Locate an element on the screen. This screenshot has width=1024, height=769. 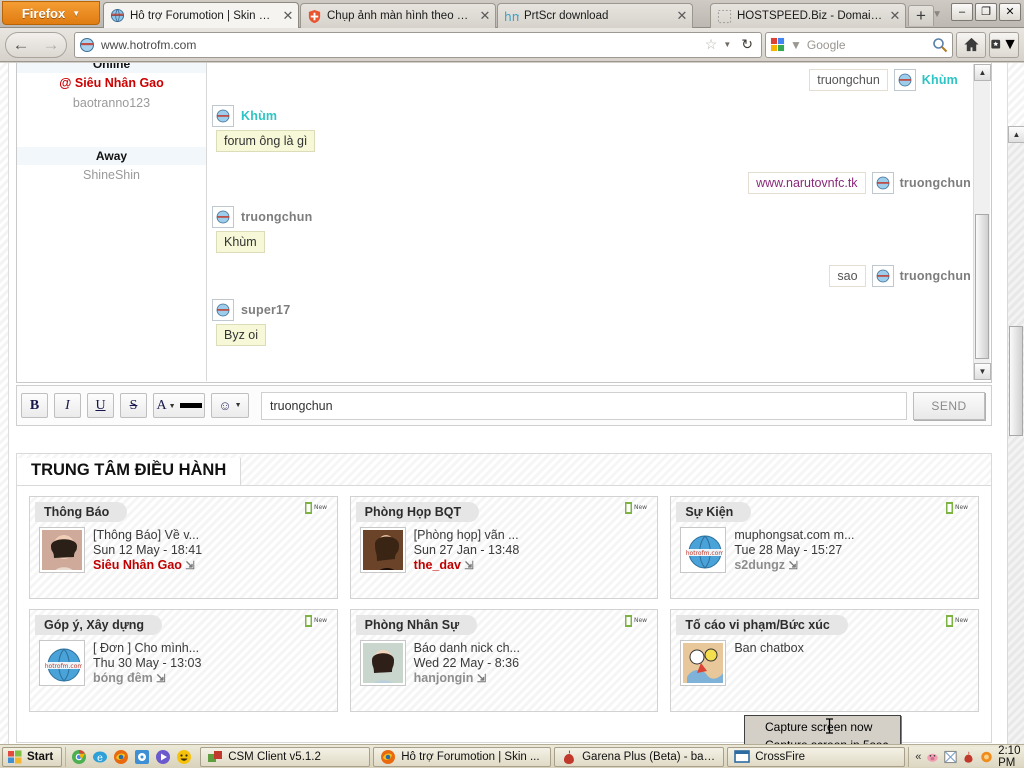
media-icon is located at coordinates (142, 757).